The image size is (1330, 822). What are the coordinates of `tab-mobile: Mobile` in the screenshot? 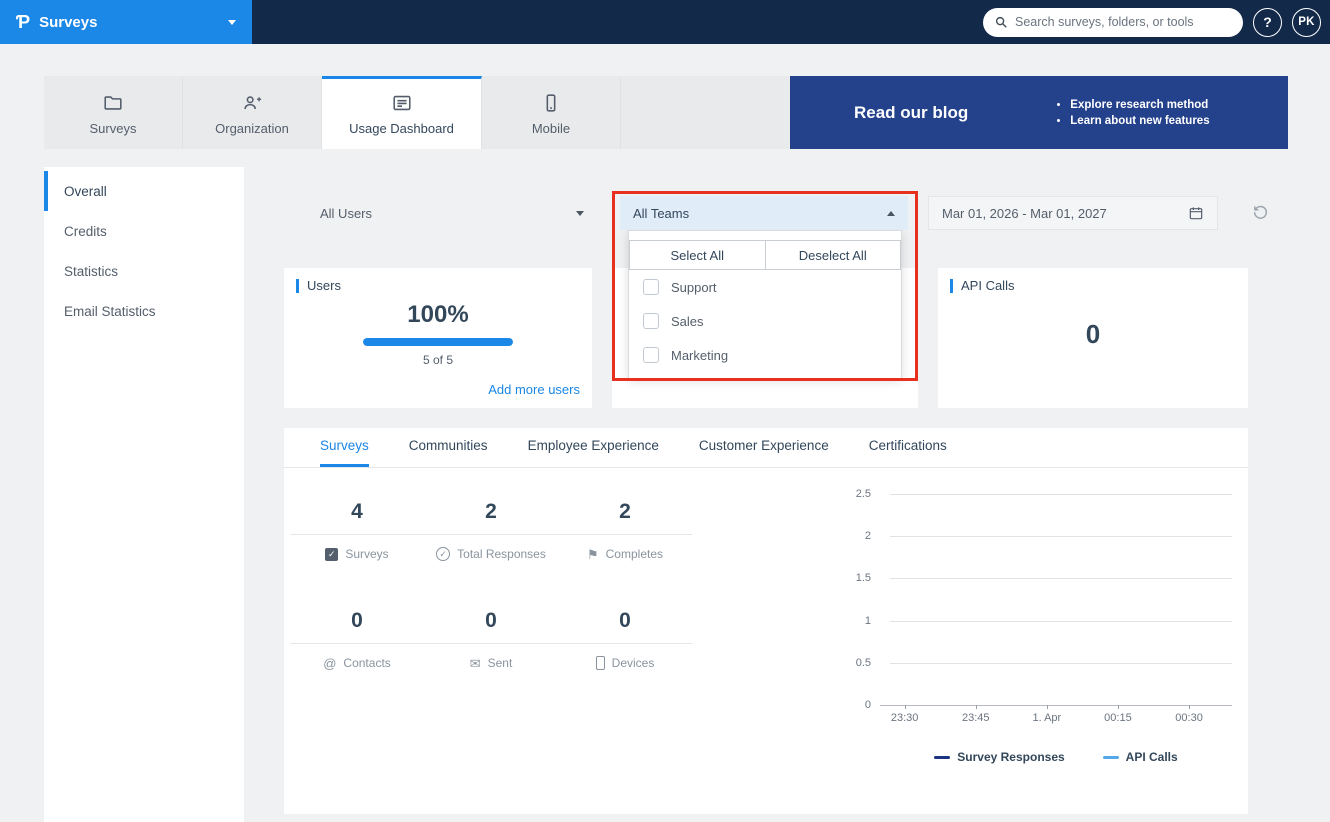 It's located at (551, 112).